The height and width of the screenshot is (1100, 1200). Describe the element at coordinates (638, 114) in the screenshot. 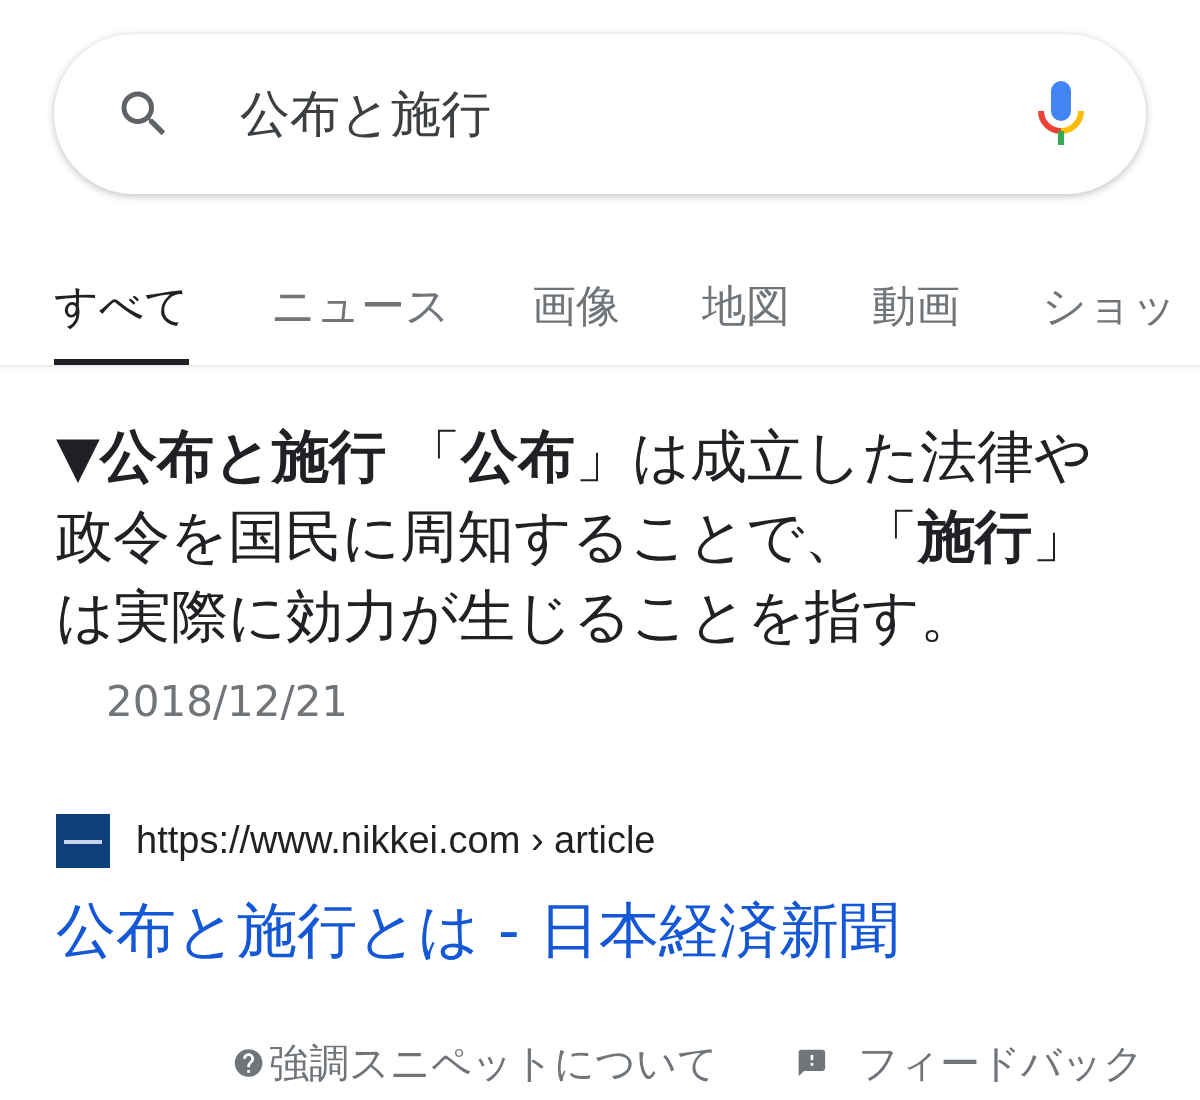

I see `search-query: 公布と施行` at that location.